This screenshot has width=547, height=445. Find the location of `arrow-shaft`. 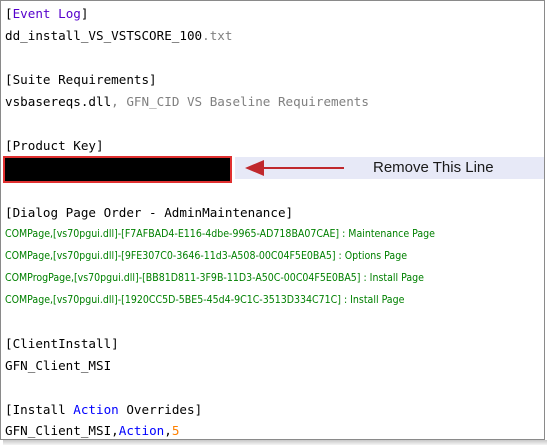

arrow-shaft is located at coordinates (303, 168).